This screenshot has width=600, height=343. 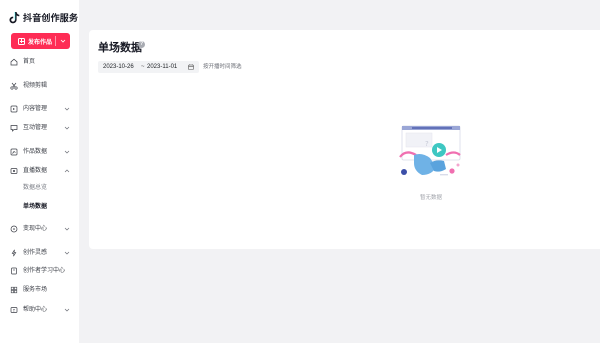 I want to click on interaction-icon, so click(x=14, y=128).